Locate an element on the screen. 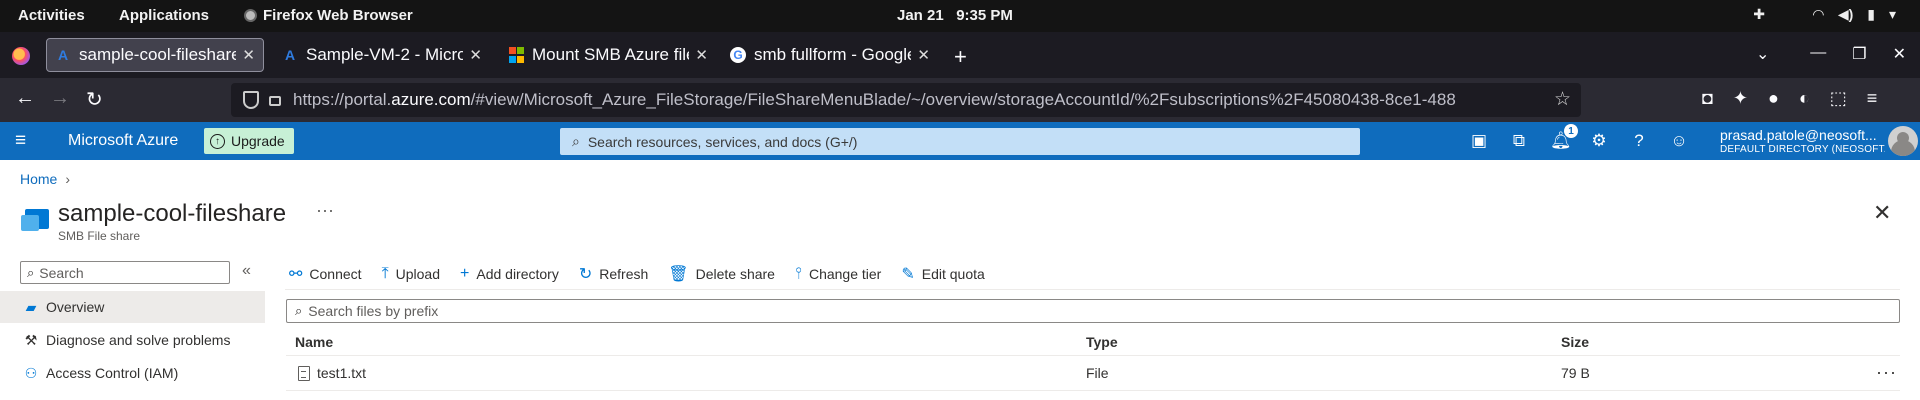  edit-quota-button: ✎ Edit quota is located at coordinates (942, 274).